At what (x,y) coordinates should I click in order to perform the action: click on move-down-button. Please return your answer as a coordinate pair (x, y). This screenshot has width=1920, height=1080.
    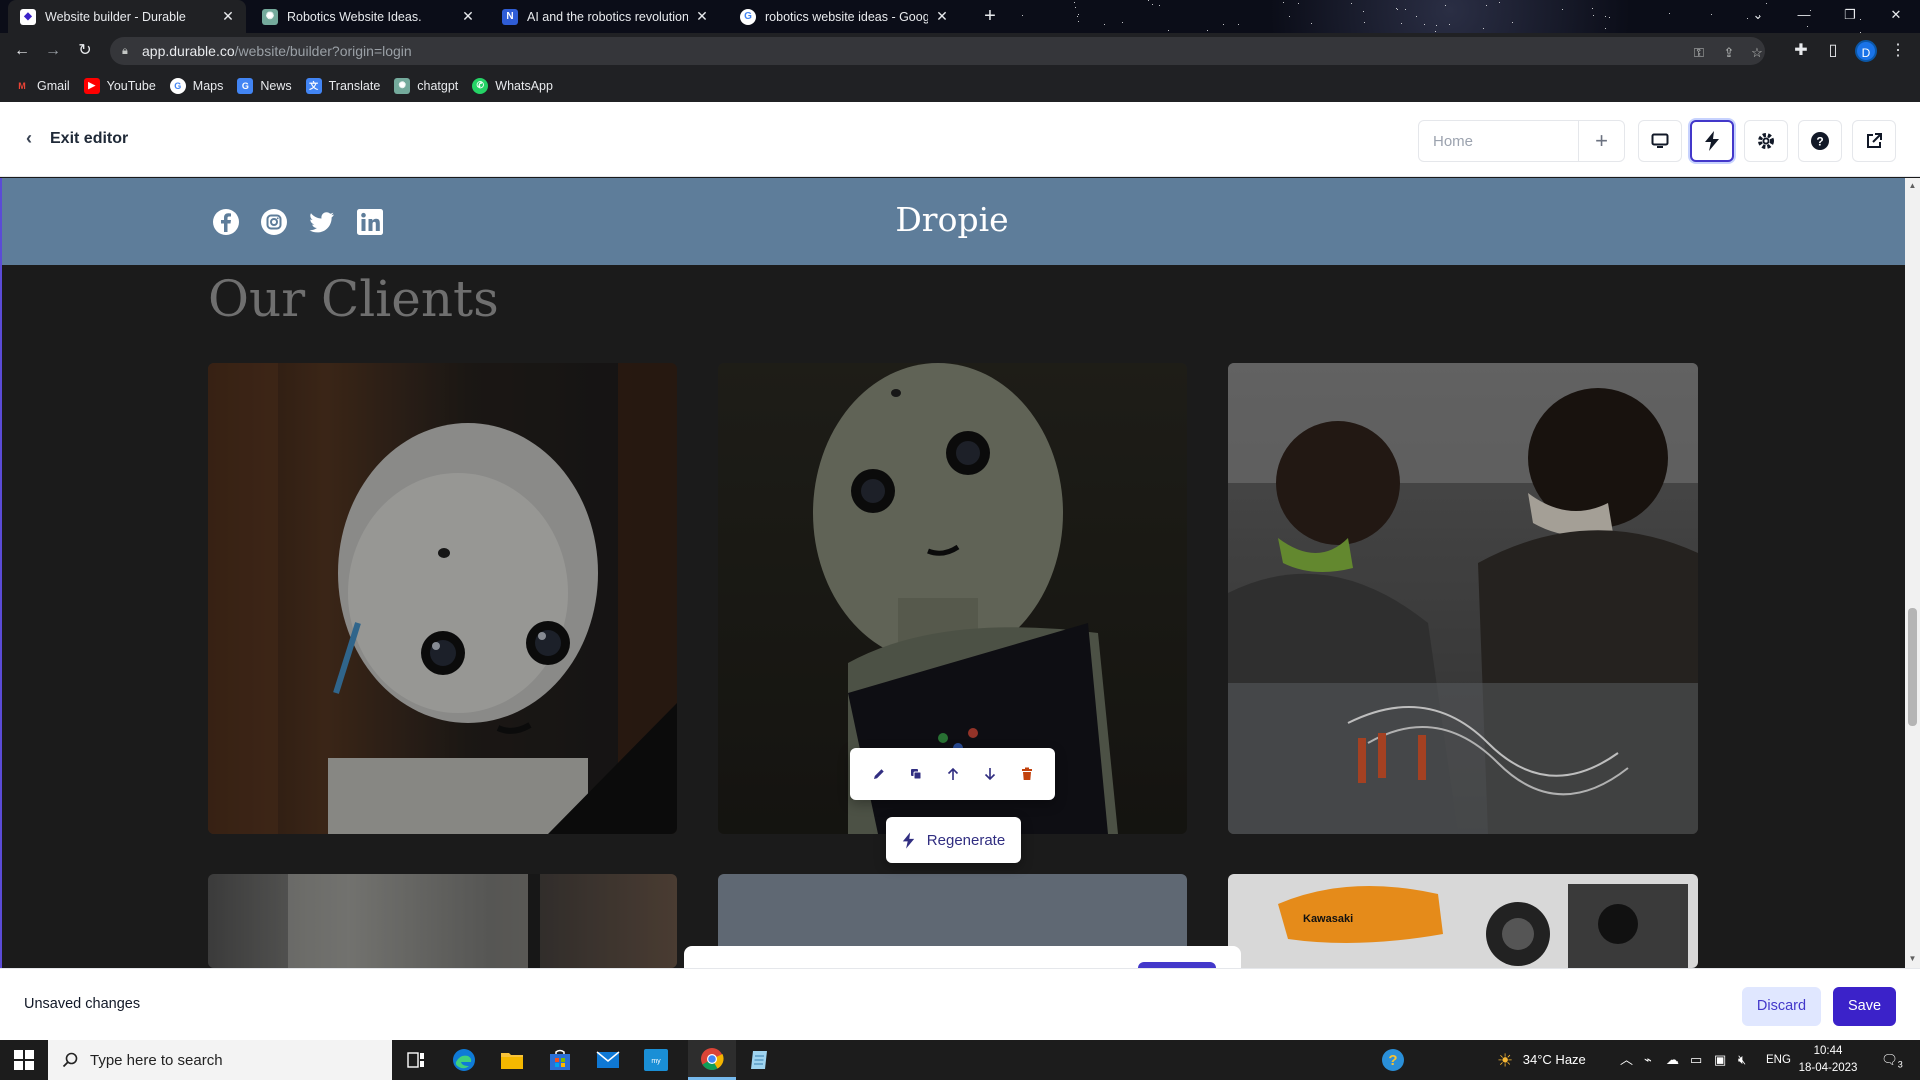
    Looking at the image, I should click on (990, 774).